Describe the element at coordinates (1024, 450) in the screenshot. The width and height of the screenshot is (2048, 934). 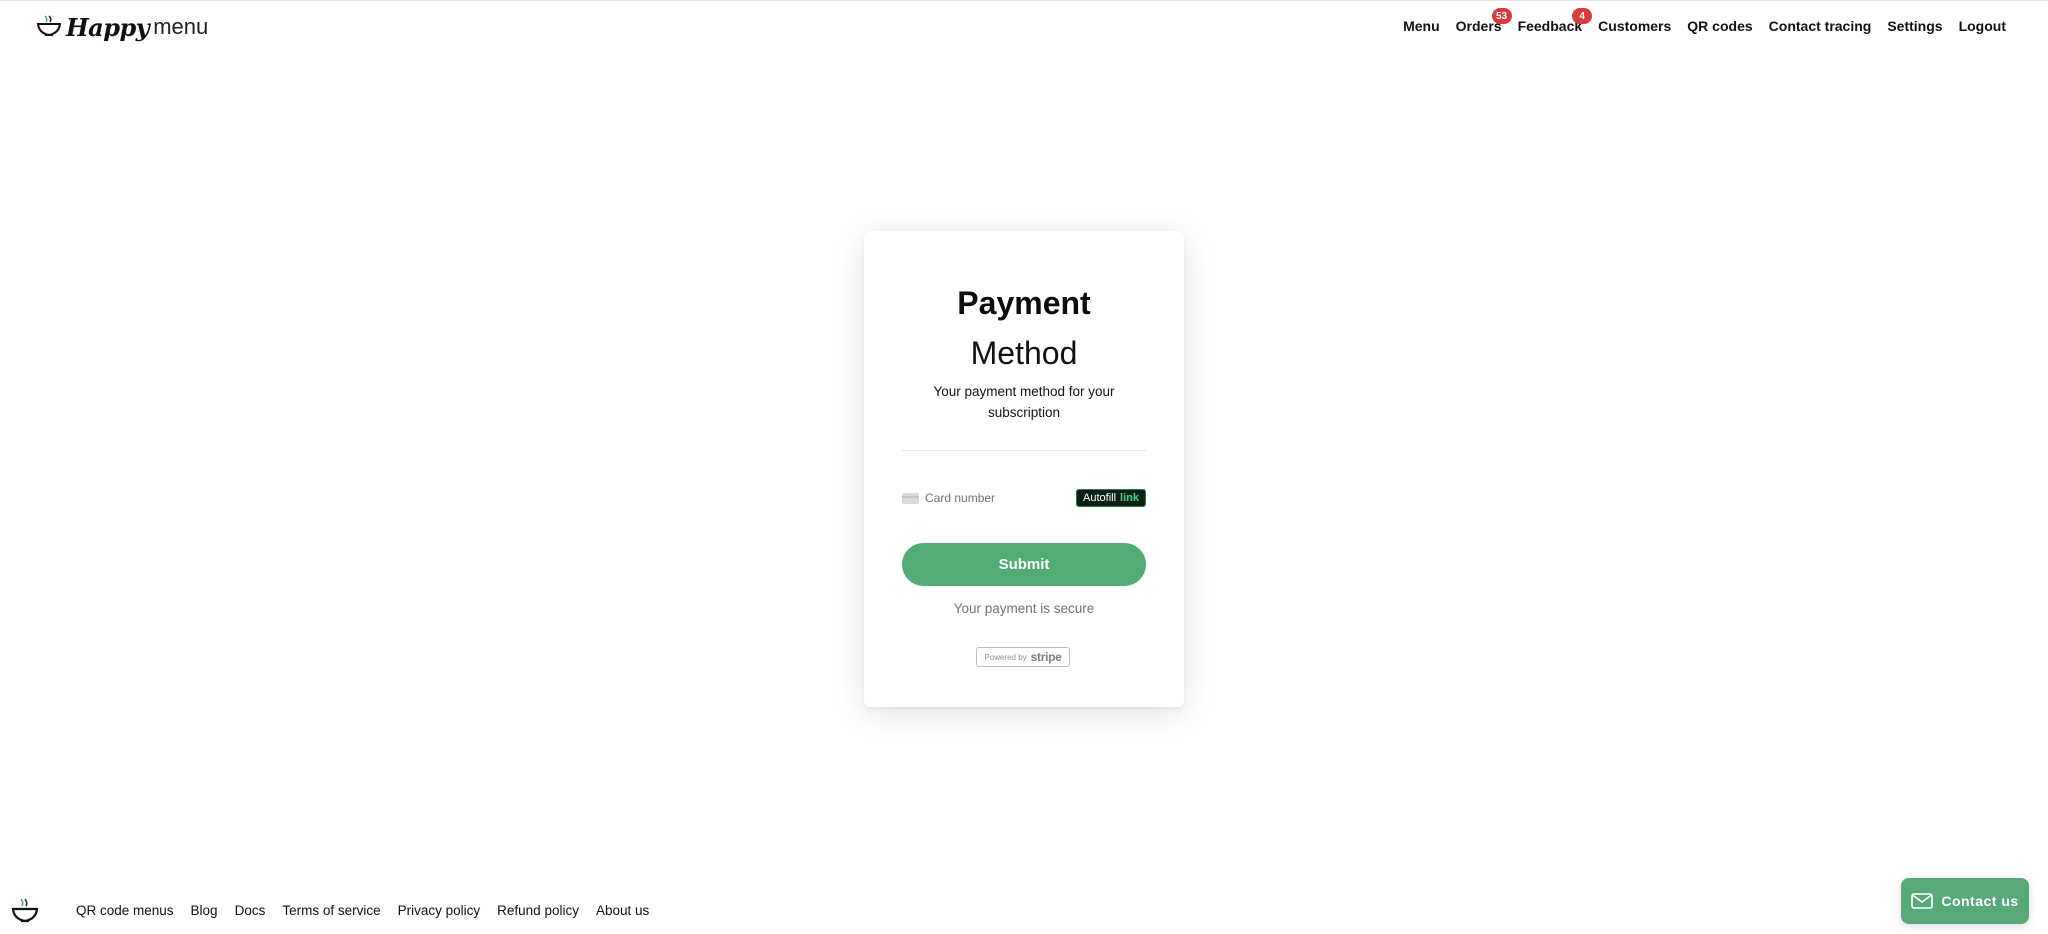
I see `divider` at that location.